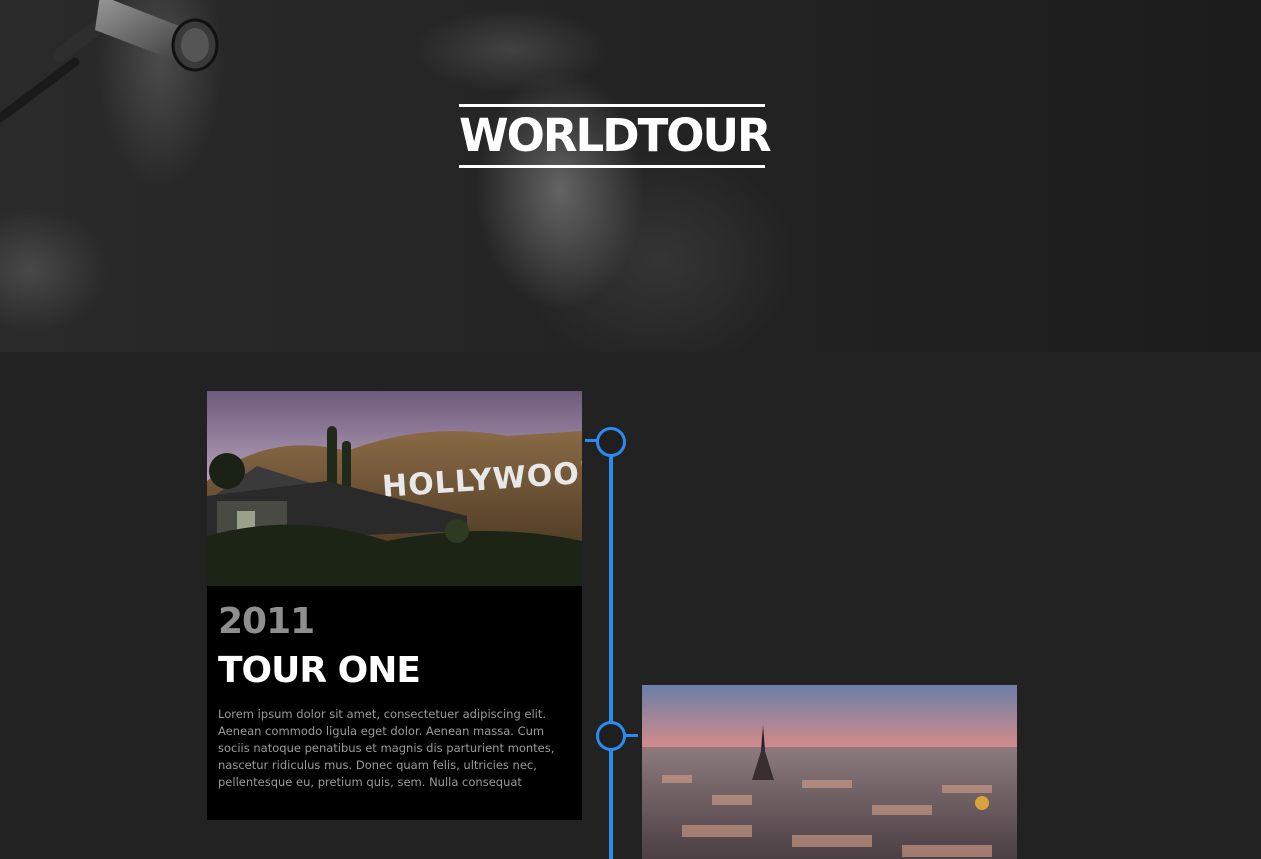 Image resolution: width=1261 pixels, height=859 pixels. I want to click on paris-skyline-image, so click(829, 772).